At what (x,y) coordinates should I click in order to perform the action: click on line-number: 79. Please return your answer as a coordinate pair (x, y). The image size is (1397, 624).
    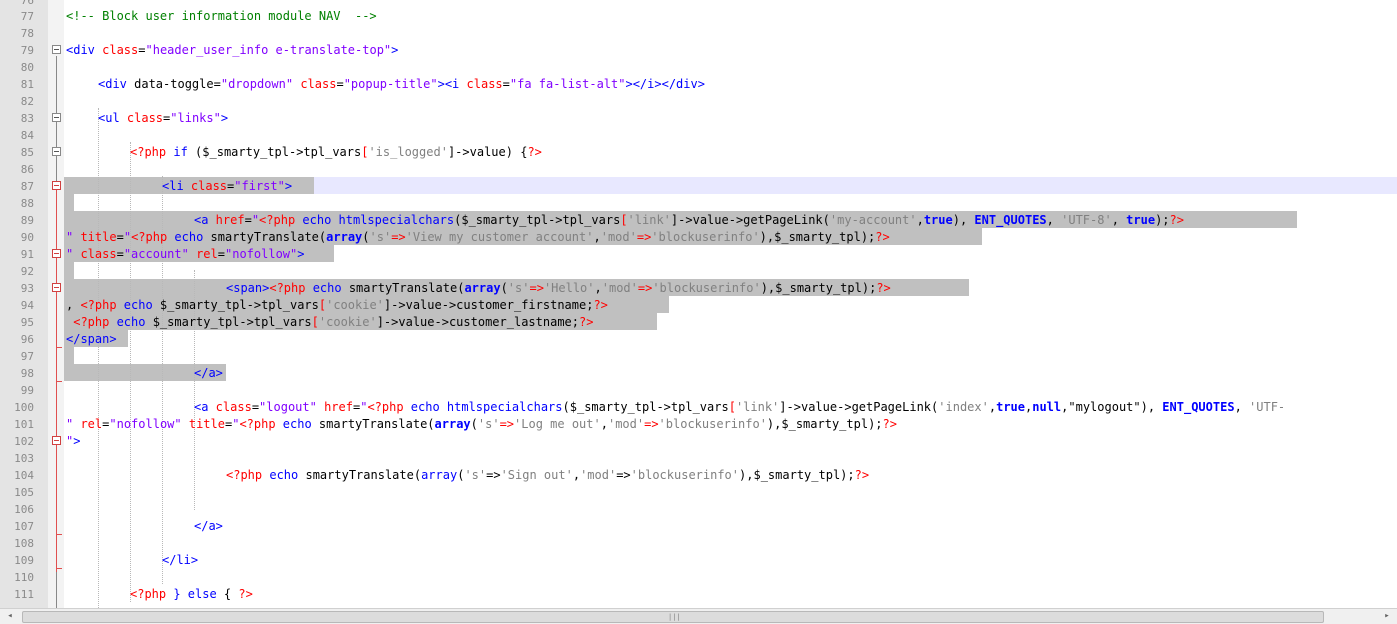
    Looking at the image, I should click on (27, 50).